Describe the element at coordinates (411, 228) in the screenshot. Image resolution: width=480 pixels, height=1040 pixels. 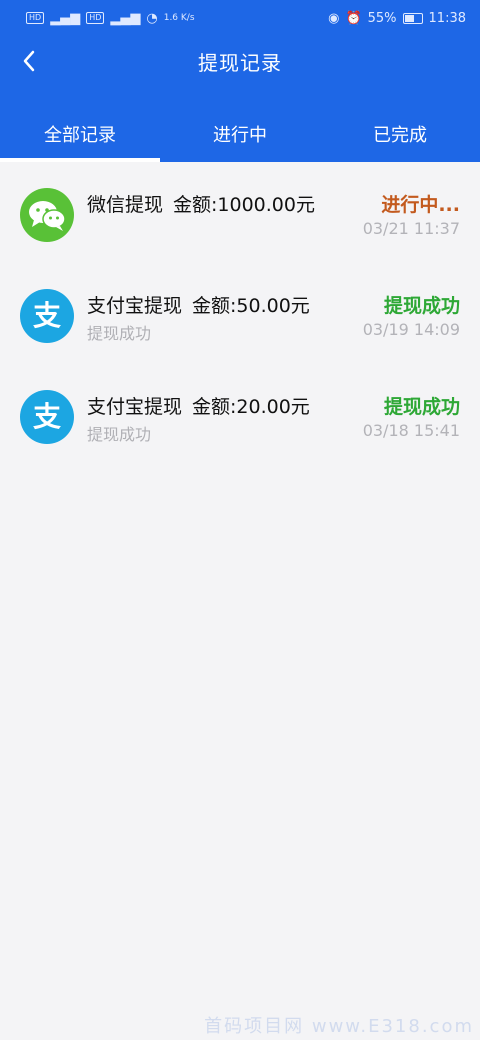
I see `record-time: 03/21 11:37` at that location.